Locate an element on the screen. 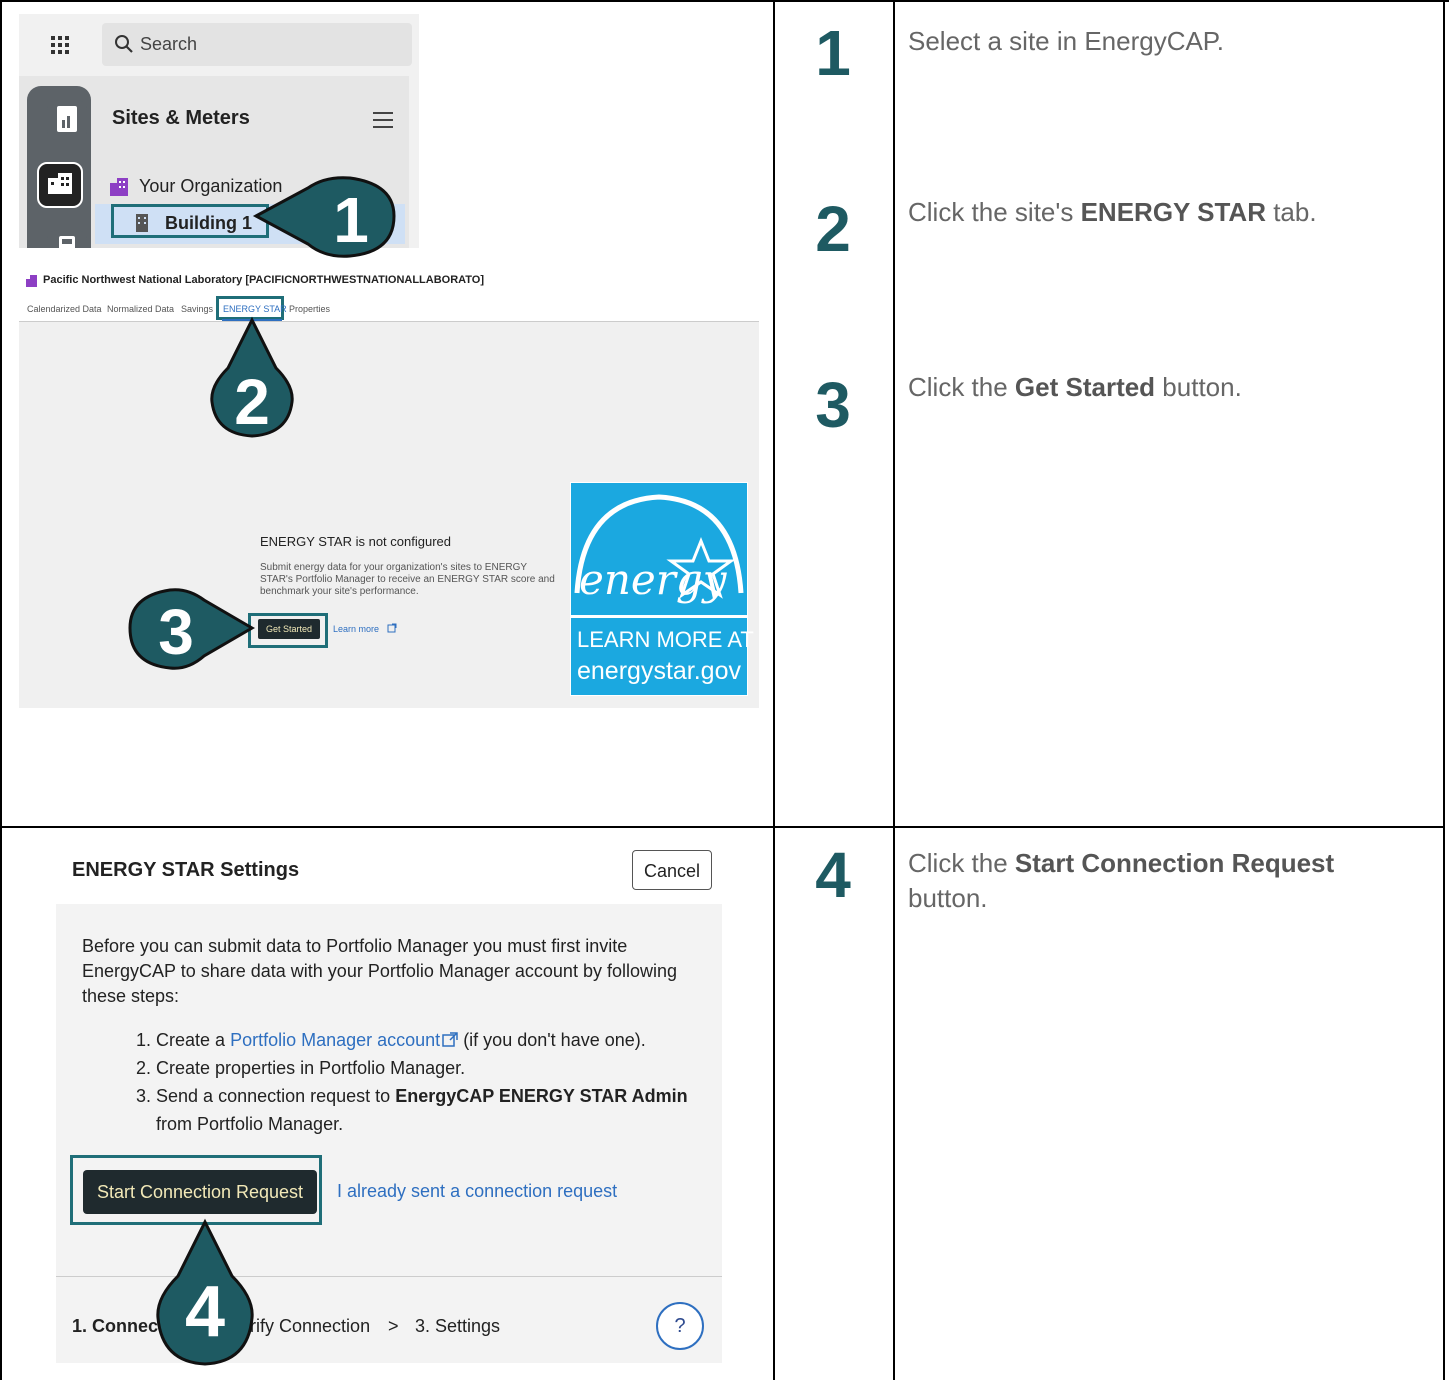 This screenshot has height=1380, width=1449. step-text-1-body: Select a site in EnergyCAP. is located at coordinates (1066, 41).